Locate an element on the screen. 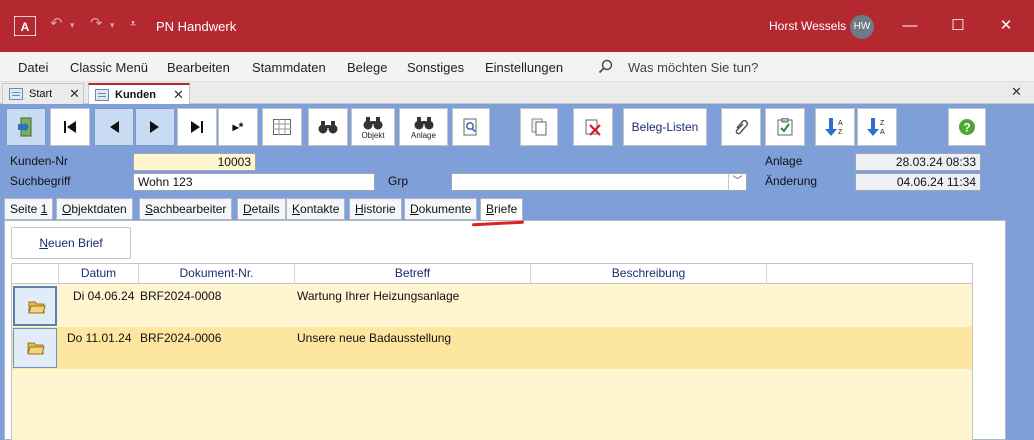  close-icon: ✕ is located at coordinates (1006, 26).